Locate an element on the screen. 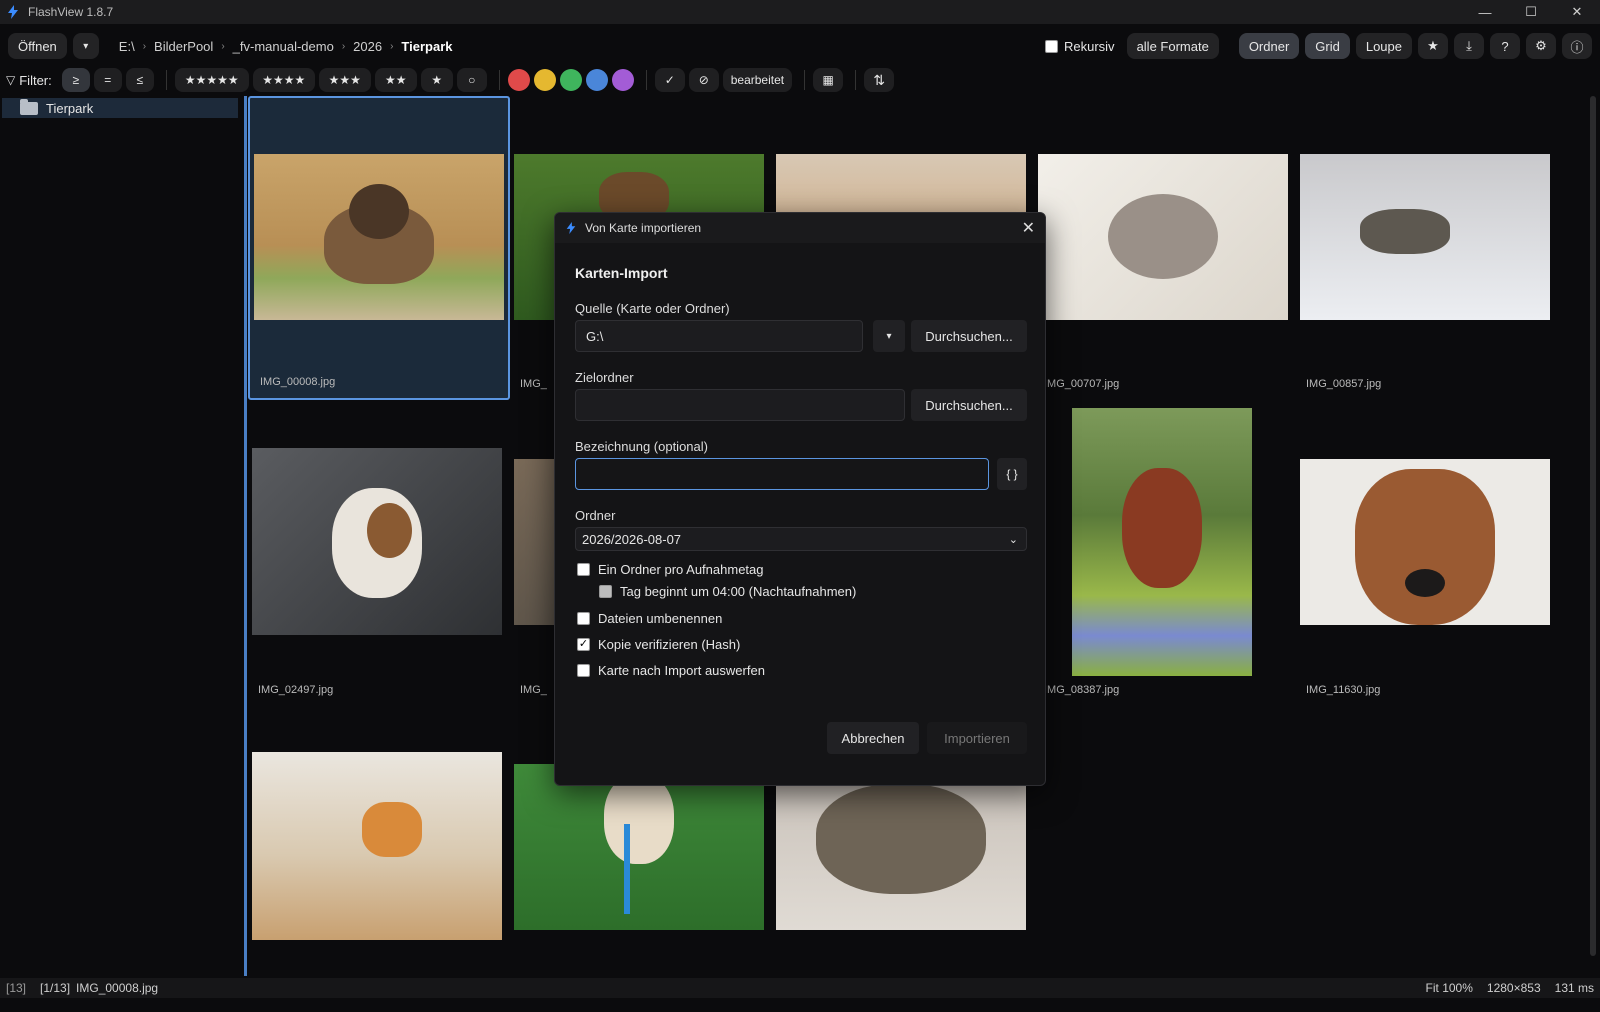 This screenshot has width=1600, height=1012. dialog-title: Von Karte importieren is located at coordinates (643, 228).